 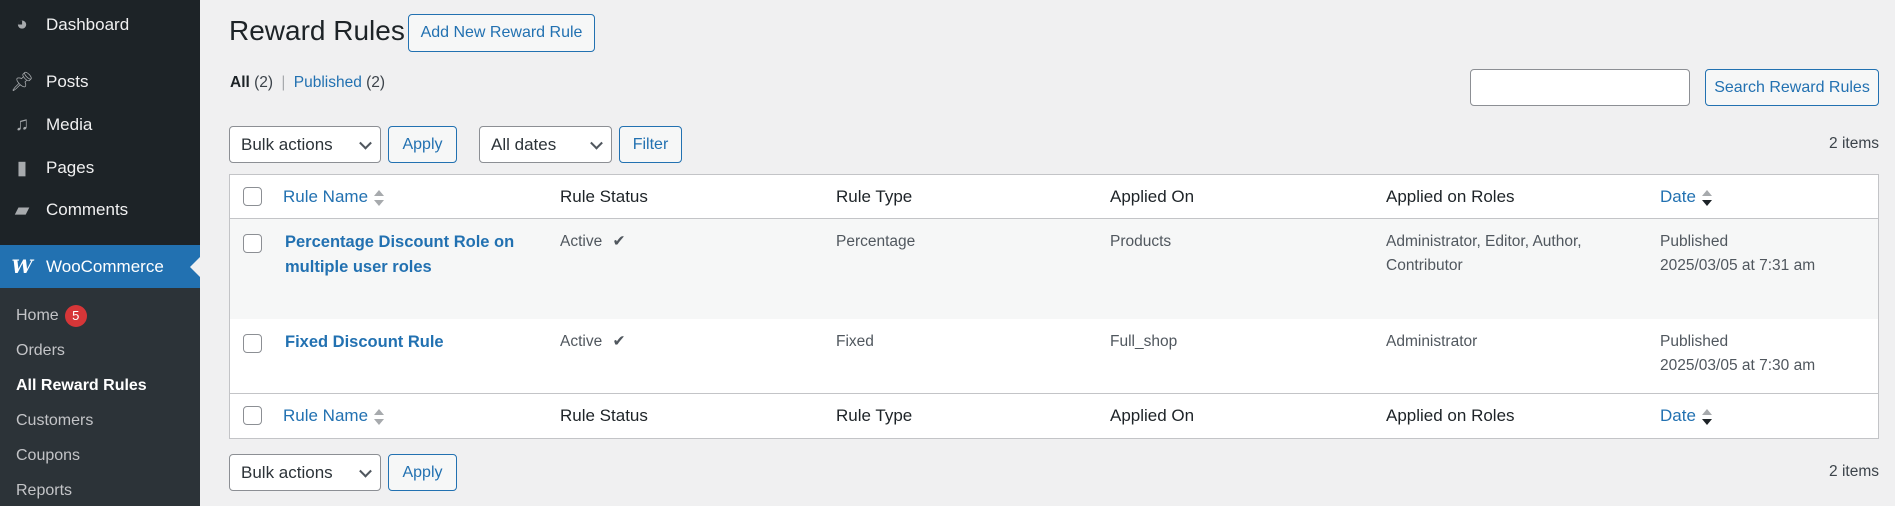 What do you see at coordinates (75, 316) in the screenshot?
I see `notification-badge: 5` at bounding box center [75, 316].